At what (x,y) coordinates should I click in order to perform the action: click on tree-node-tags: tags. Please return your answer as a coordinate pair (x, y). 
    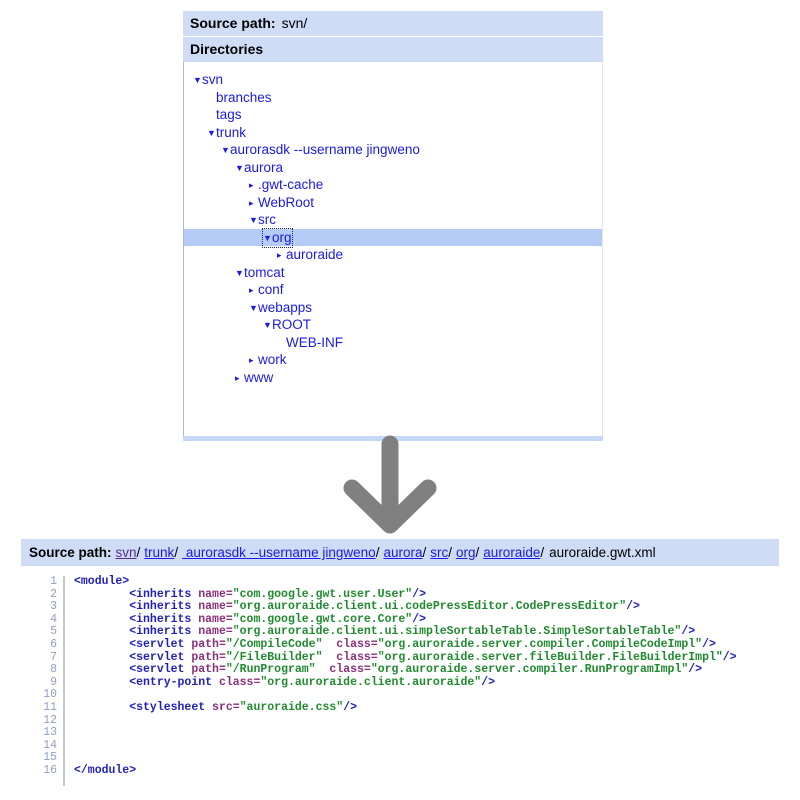
    Looking at the image, I should click on (393, 115).